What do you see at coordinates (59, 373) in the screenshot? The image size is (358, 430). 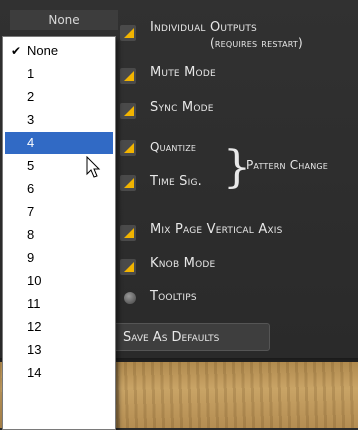 I see `menu-item-14: 14` at bounding box center [59, 373].